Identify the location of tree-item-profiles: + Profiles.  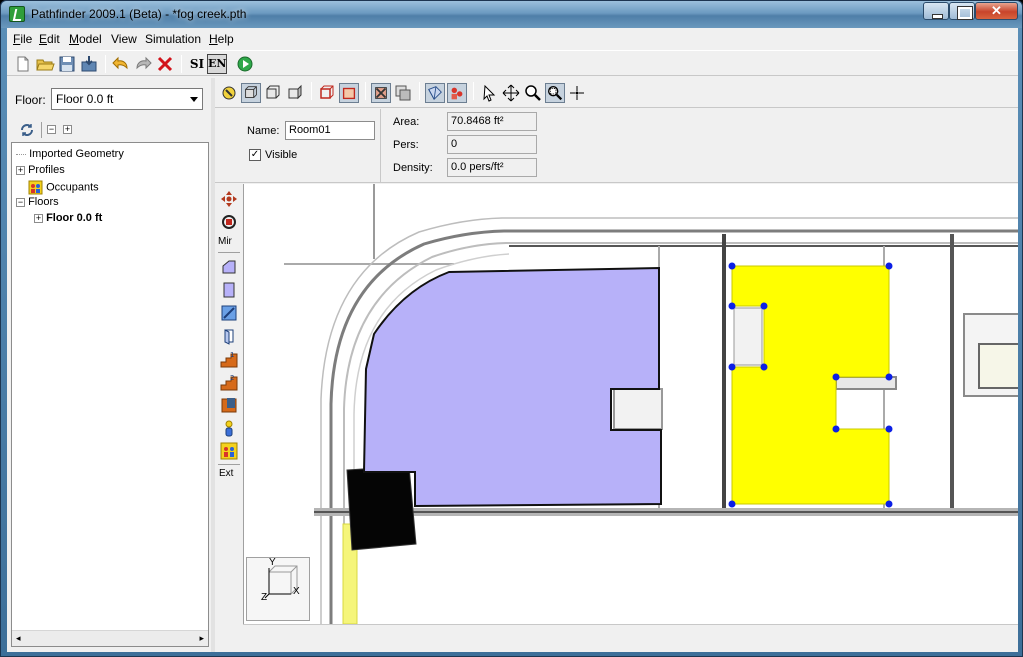
(40, 170).